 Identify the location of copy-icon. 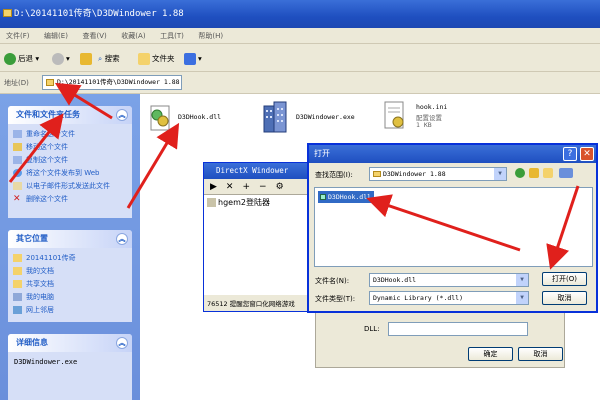
(17, 160).